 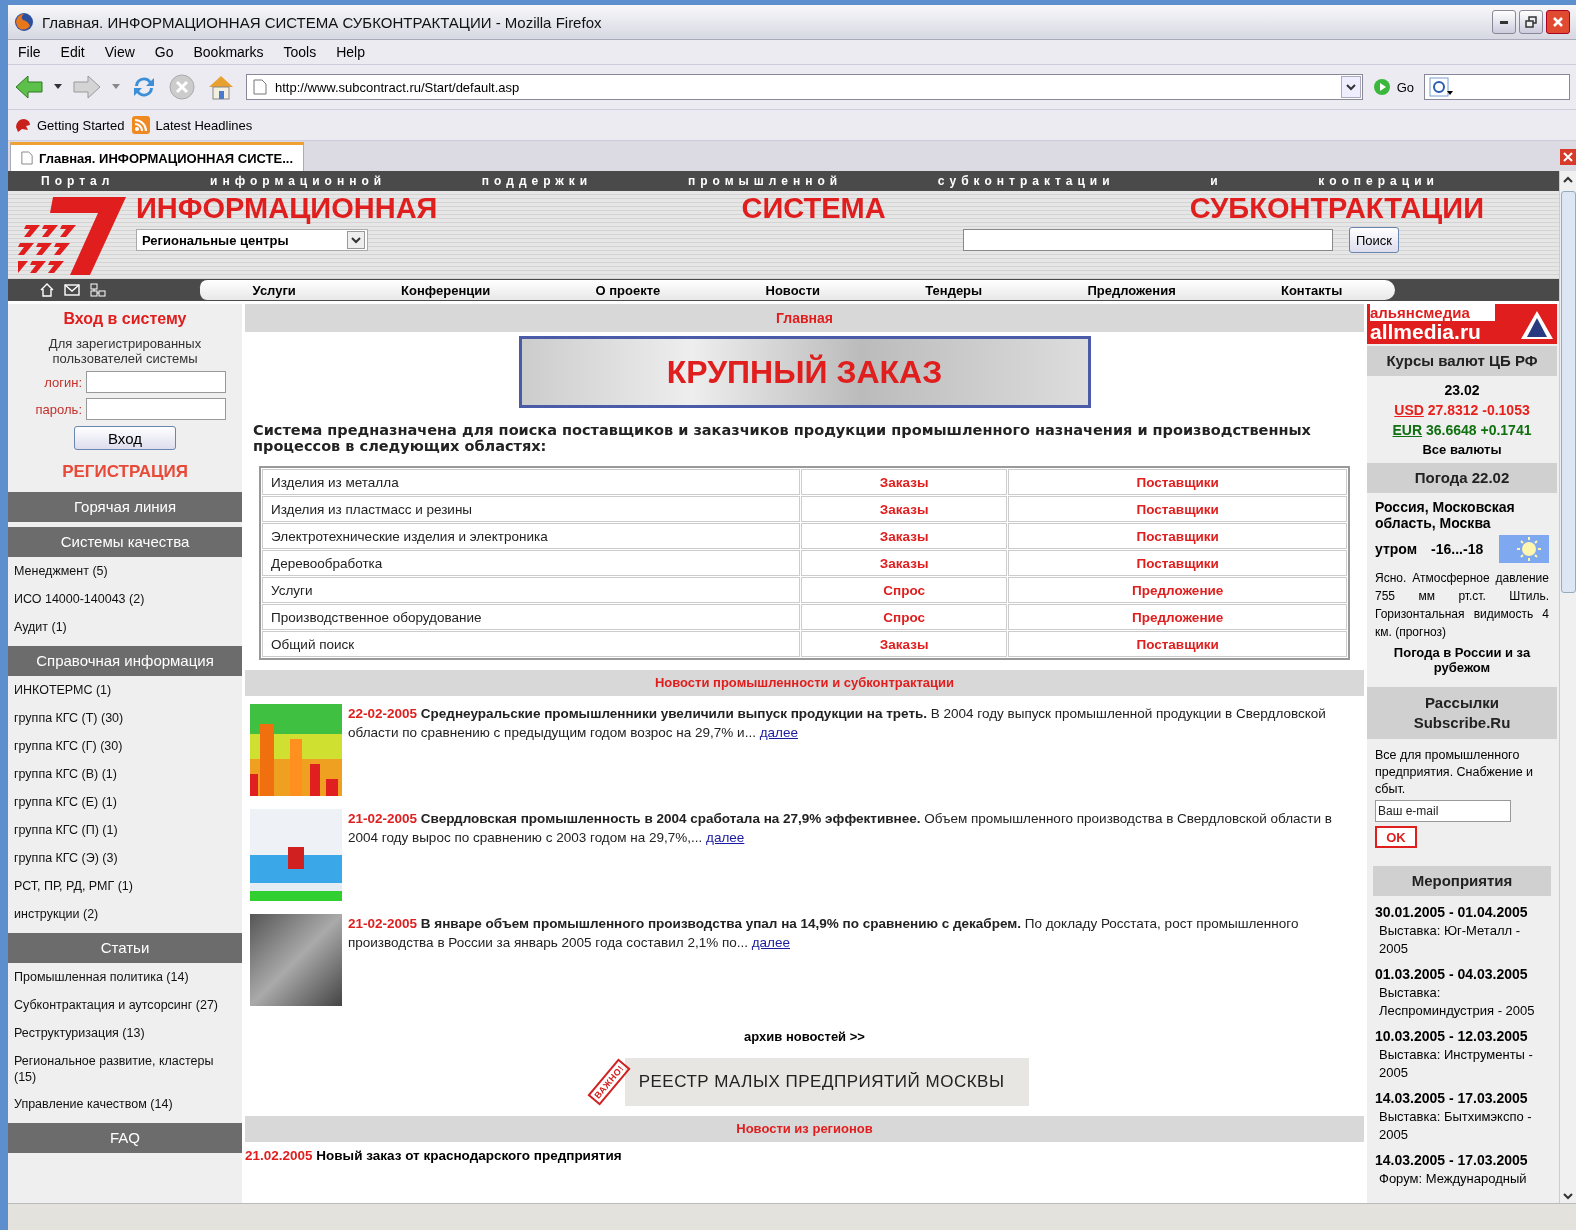 I want to click on menu-item: Help, so click(x=350, y=52).